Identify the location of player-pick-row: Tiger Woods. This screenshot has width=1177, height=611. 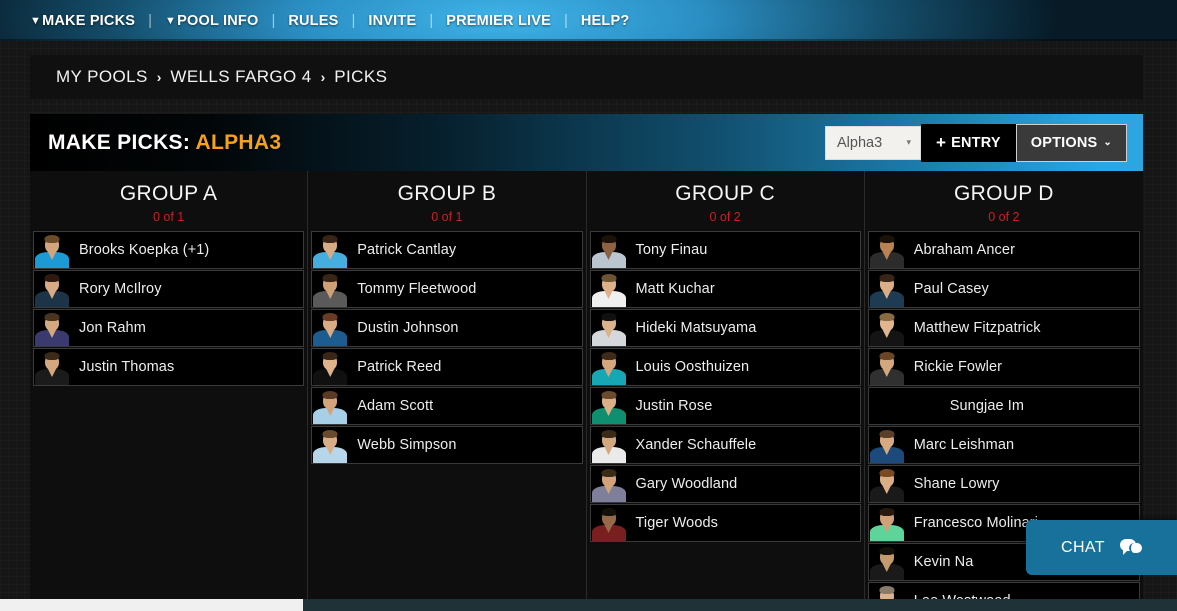
(725, 523).